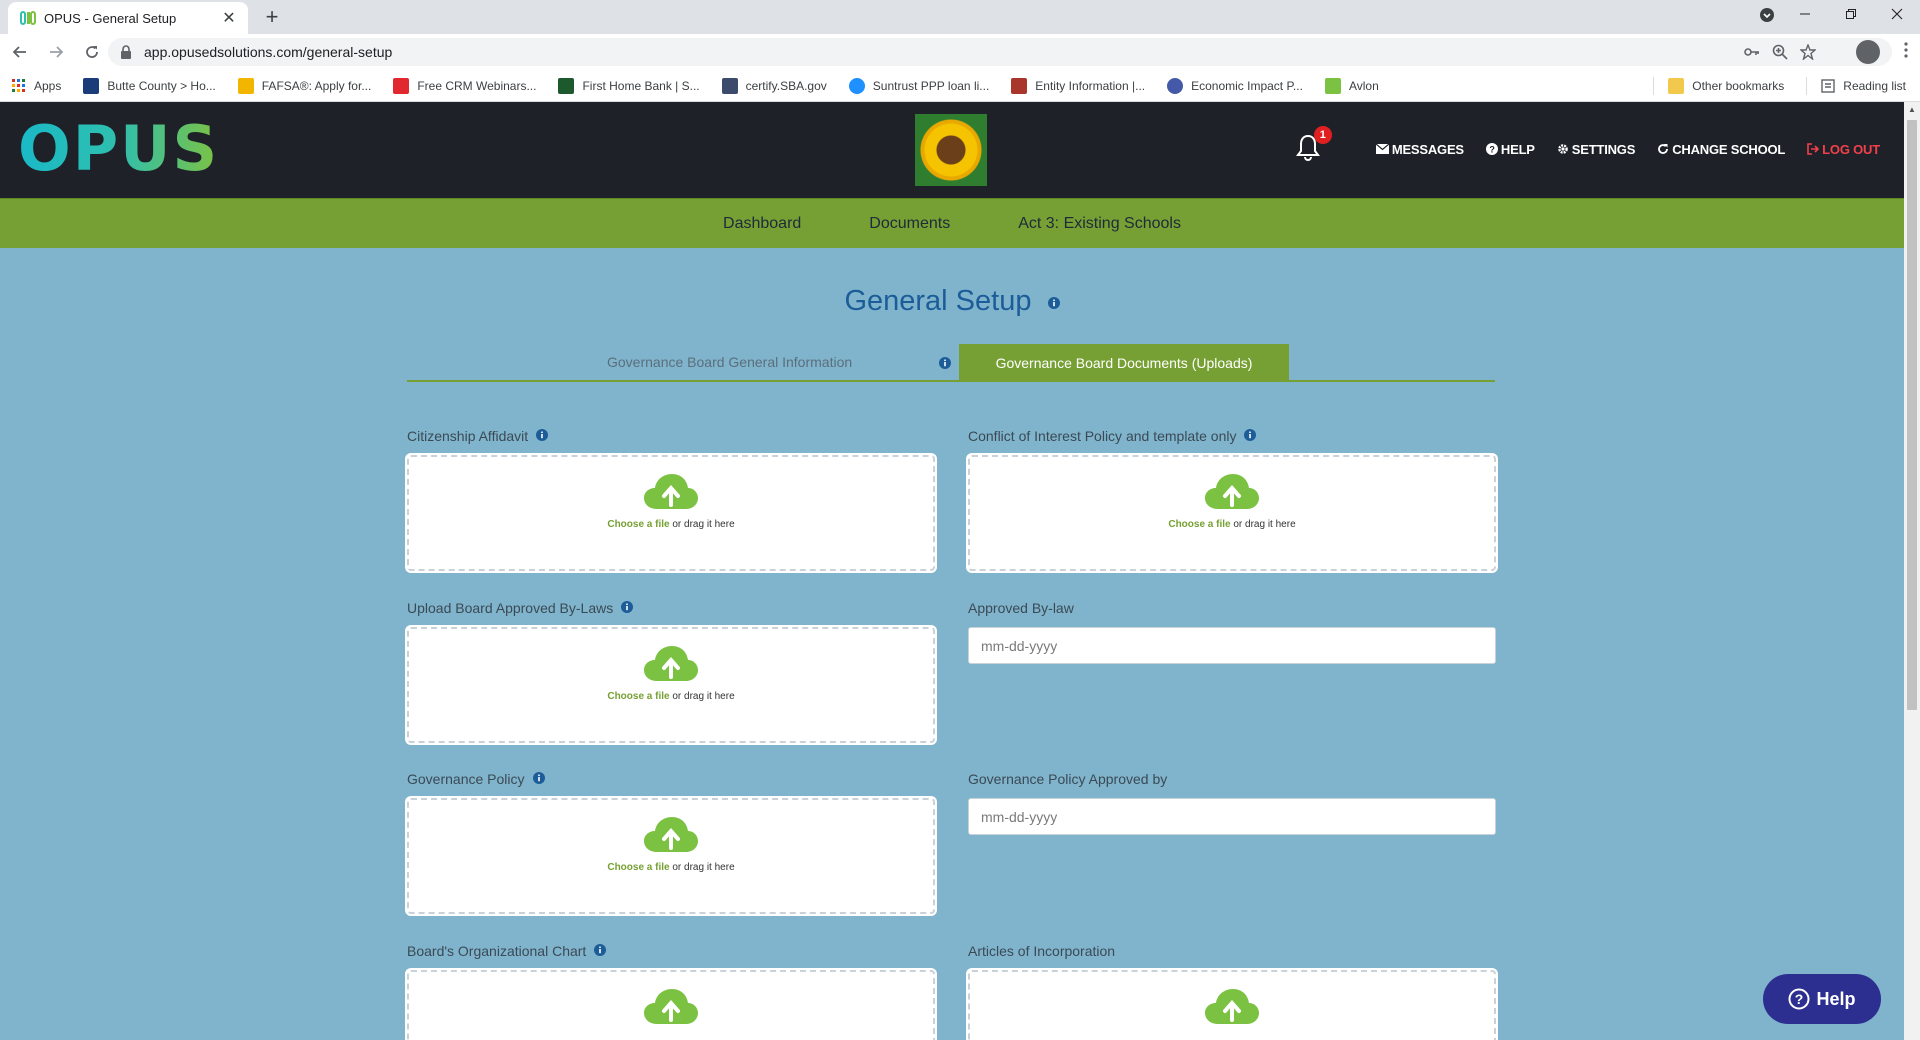 The width and height of the screenshot is (1920, 1040). I want to click on nav-dashboard: Dashboard, so click(762, 224).